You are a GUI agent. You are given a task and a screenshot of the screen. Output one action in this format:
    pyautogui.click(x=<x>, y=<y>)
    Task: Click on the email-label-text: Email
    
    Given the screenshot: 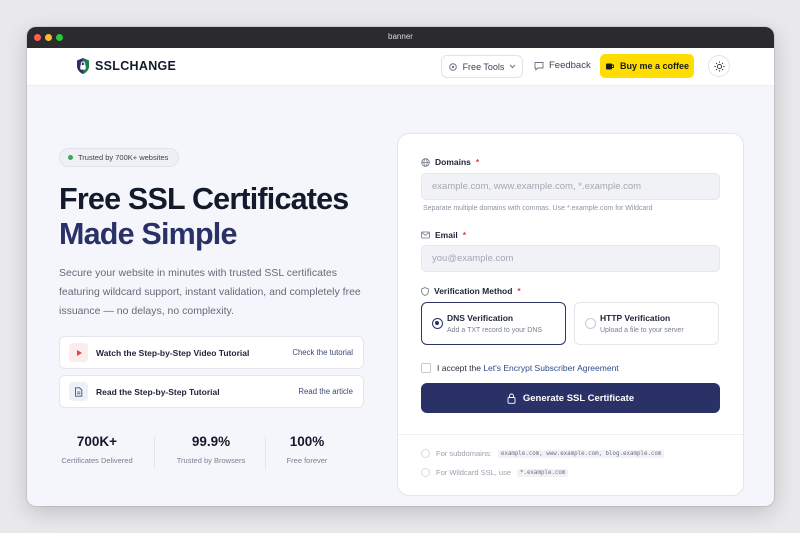 What is the action you would take?
    pyautogui.click(x=446, y=235)
    